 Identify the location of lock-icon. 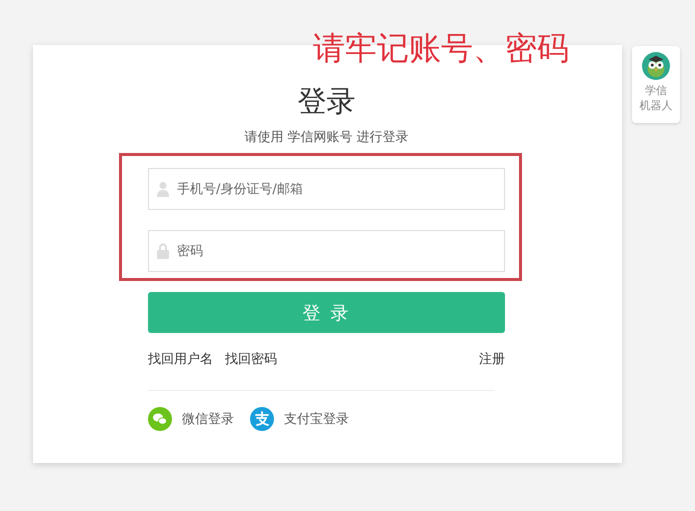
(163, 251).